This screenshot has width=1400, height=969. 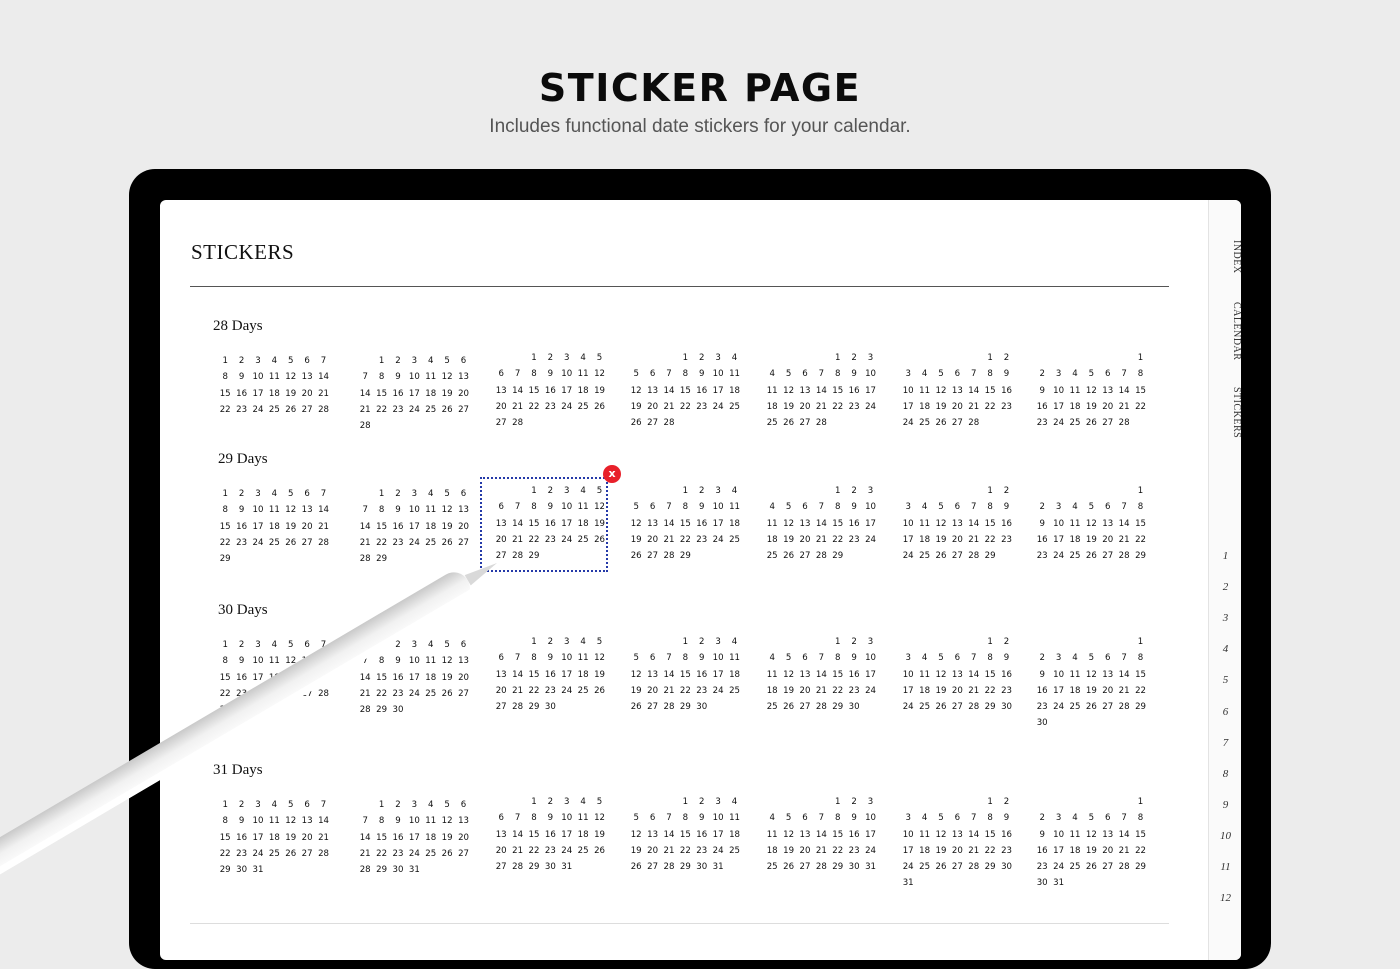 I want to click on day-number: 12, so click(x=1091, y=523).